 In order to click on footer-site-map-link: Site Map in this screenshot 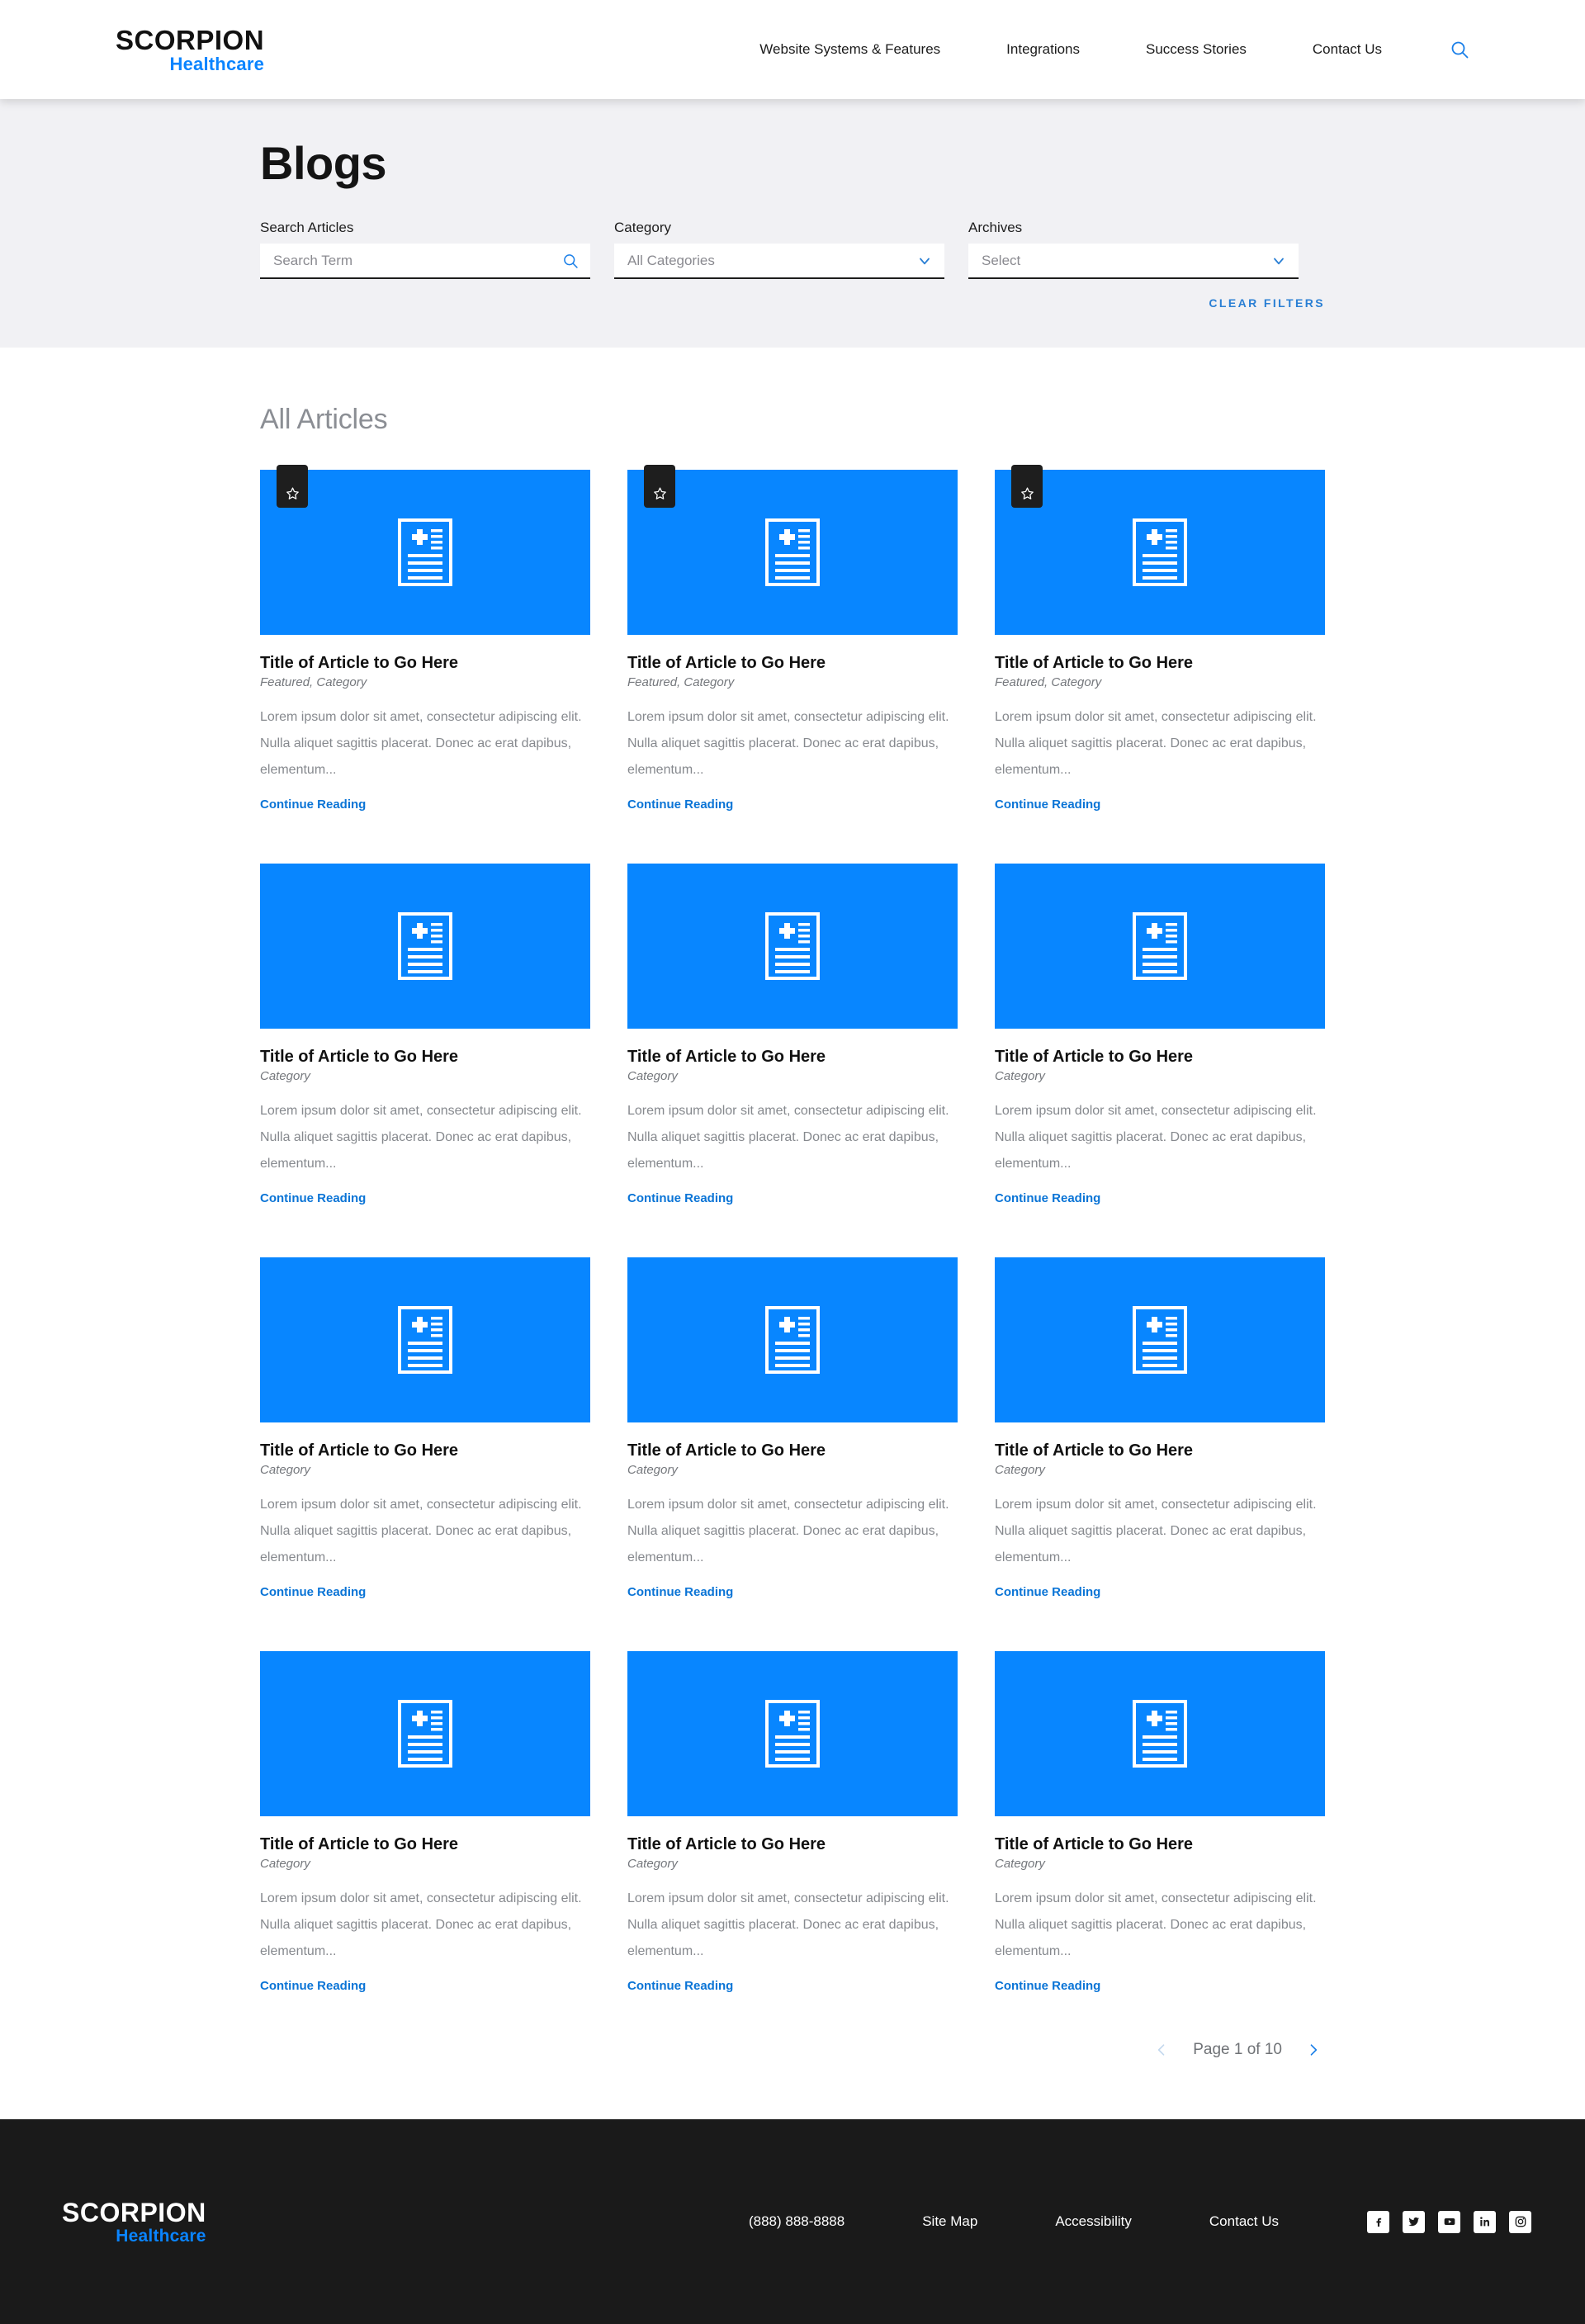, I will do `click(950, 2221)`.